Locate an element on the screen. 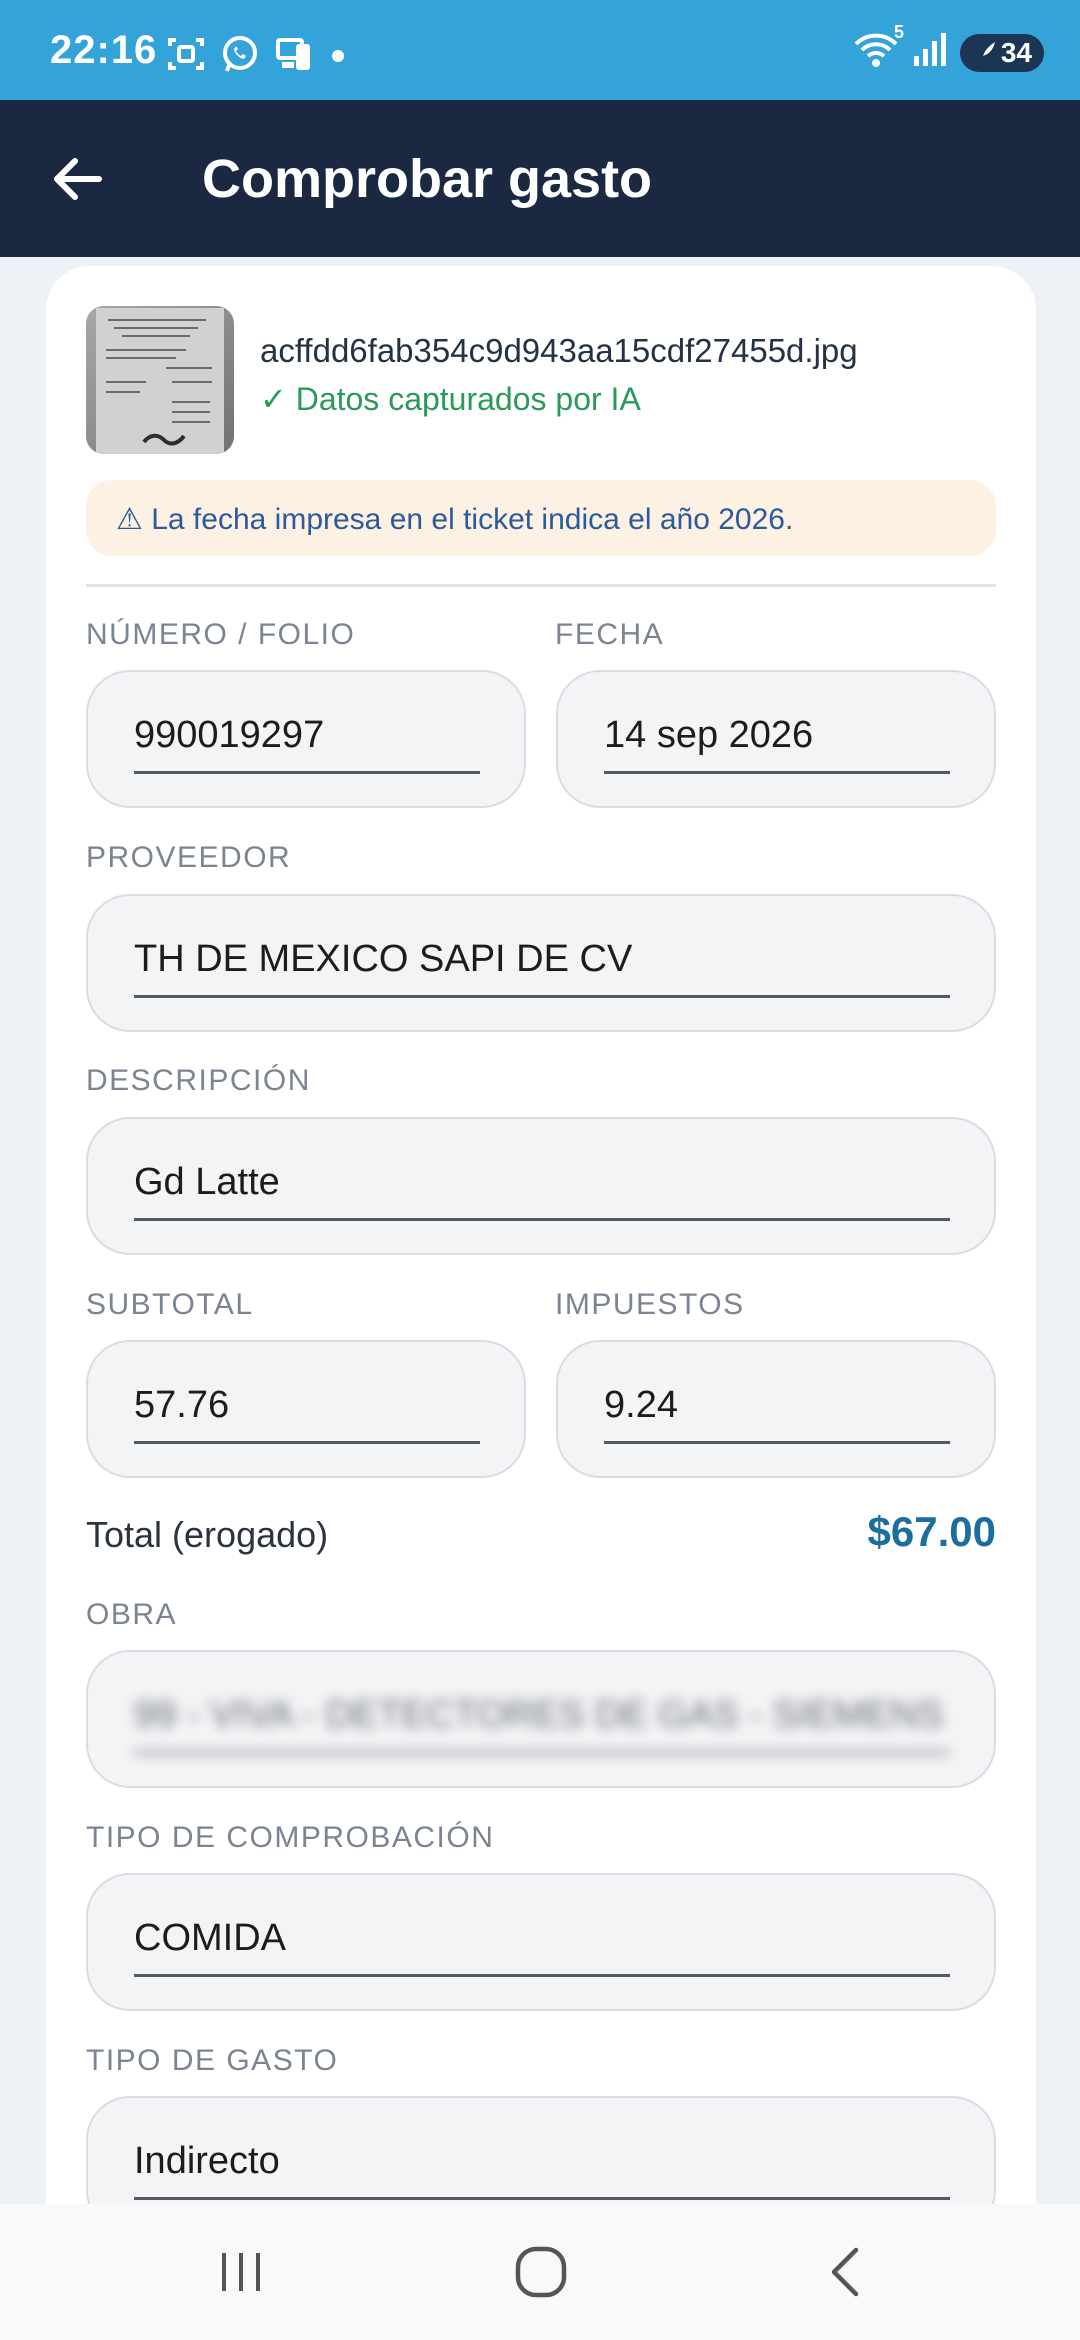 The image size is (1080, 2340). fecha-value: 14 sep 2026 is located at coordinates (777, 744).